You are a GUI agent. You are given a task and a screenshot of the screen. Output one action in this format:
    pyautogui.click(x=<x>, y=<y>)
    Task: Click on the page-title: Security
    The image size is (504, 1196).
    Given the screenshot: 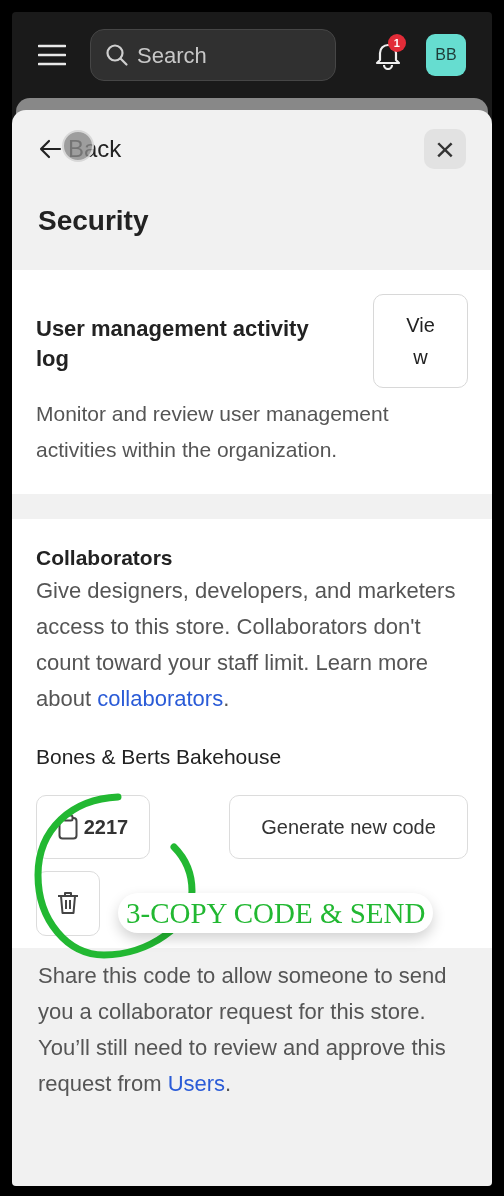 What is the action you would take?
    pyautogui.click(x=93, y=221)
    